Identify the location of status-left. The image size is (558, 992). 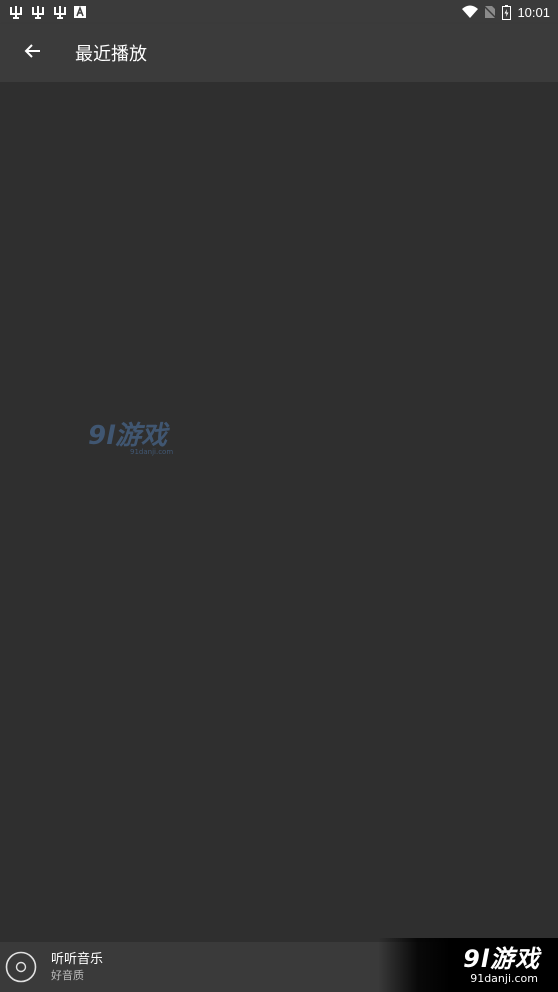
(47, 12).